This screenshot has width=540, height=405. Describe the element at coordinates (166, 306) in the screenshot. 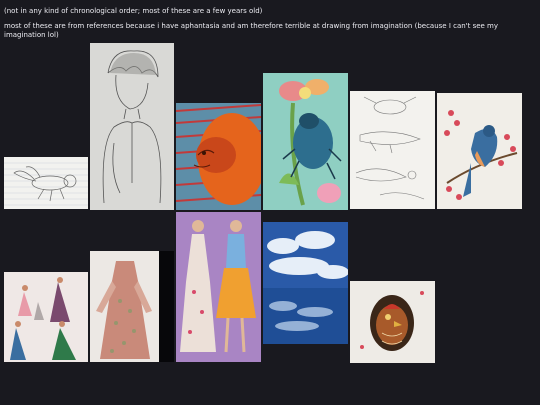

I see `dress-photo-edge` at that location.